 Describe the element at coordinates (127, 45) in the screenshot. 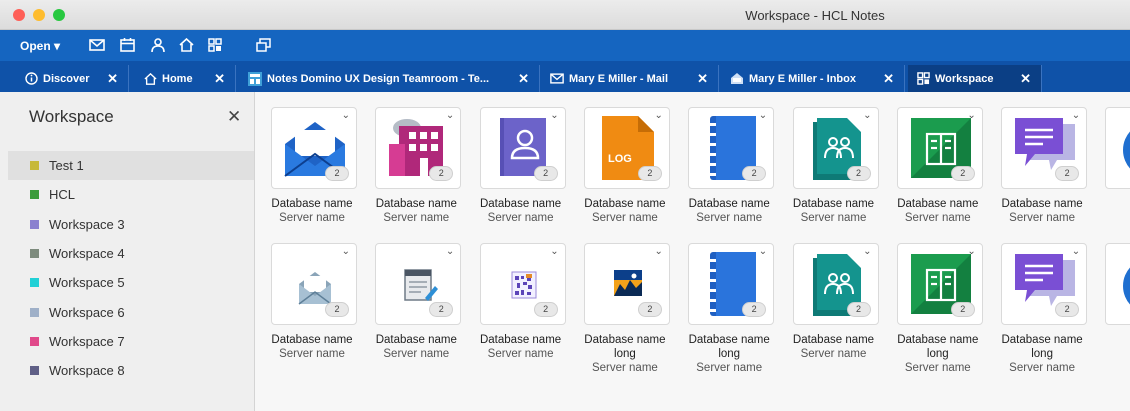

I see `calendar-icon` at that location.